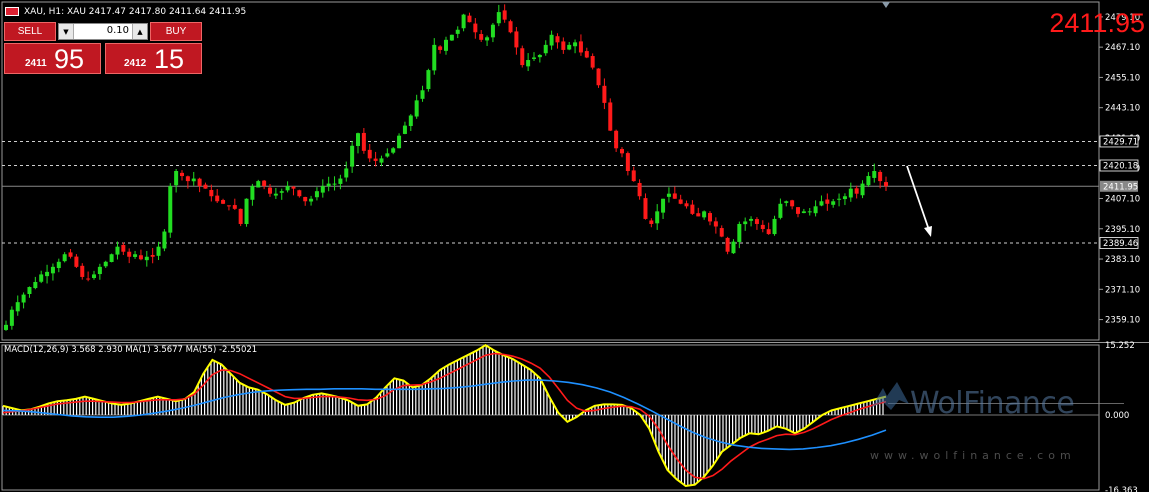  Describe the element at coordinates (928, 231) in the screenshot. I see `forecast-arrow-head-icon` at that location.